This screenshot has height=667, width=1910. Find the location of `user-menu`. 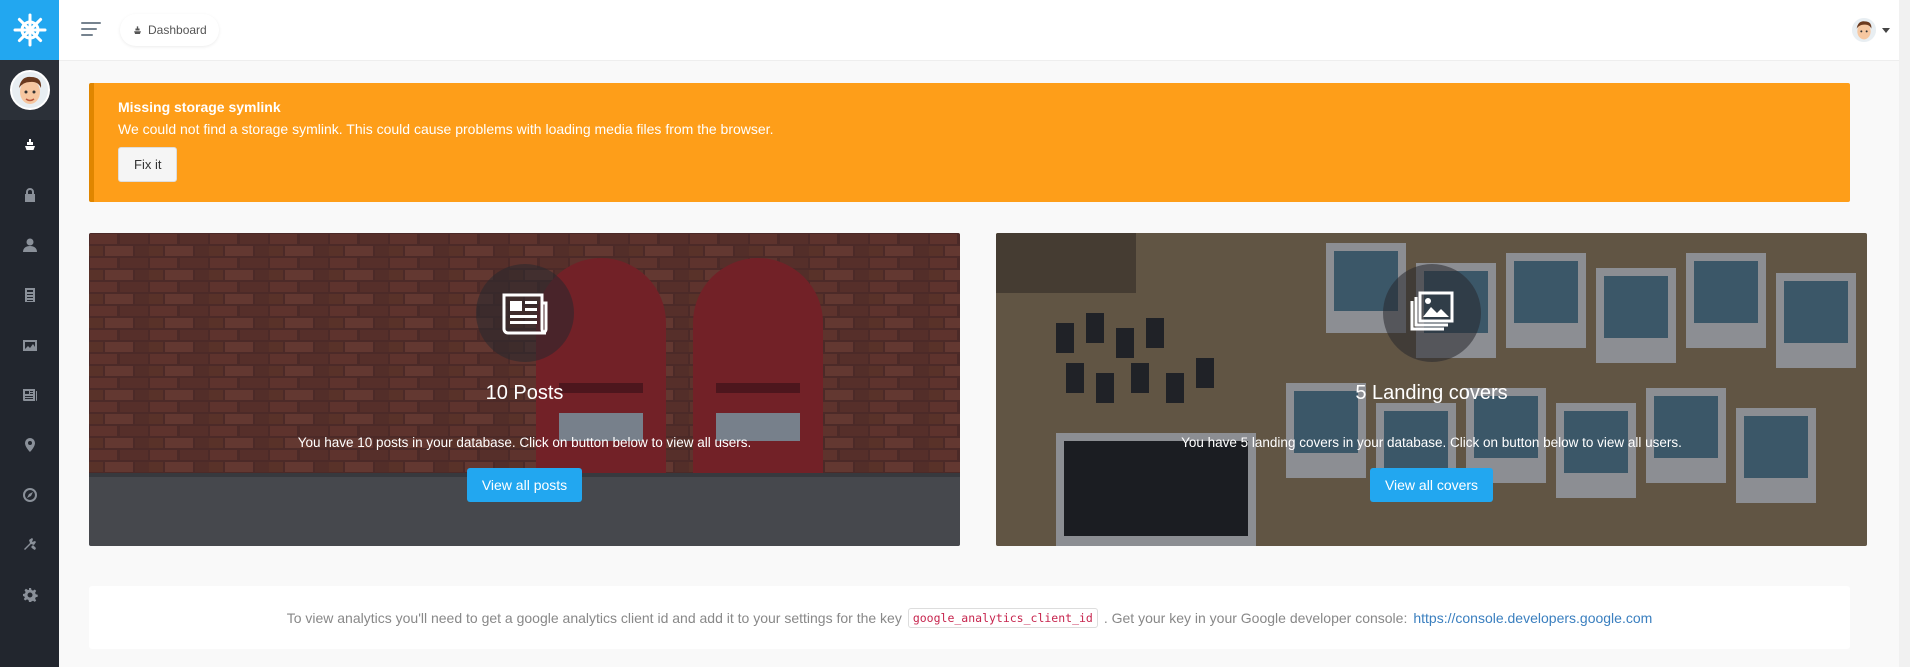

user-menu is located at coordinates (1871, 30).